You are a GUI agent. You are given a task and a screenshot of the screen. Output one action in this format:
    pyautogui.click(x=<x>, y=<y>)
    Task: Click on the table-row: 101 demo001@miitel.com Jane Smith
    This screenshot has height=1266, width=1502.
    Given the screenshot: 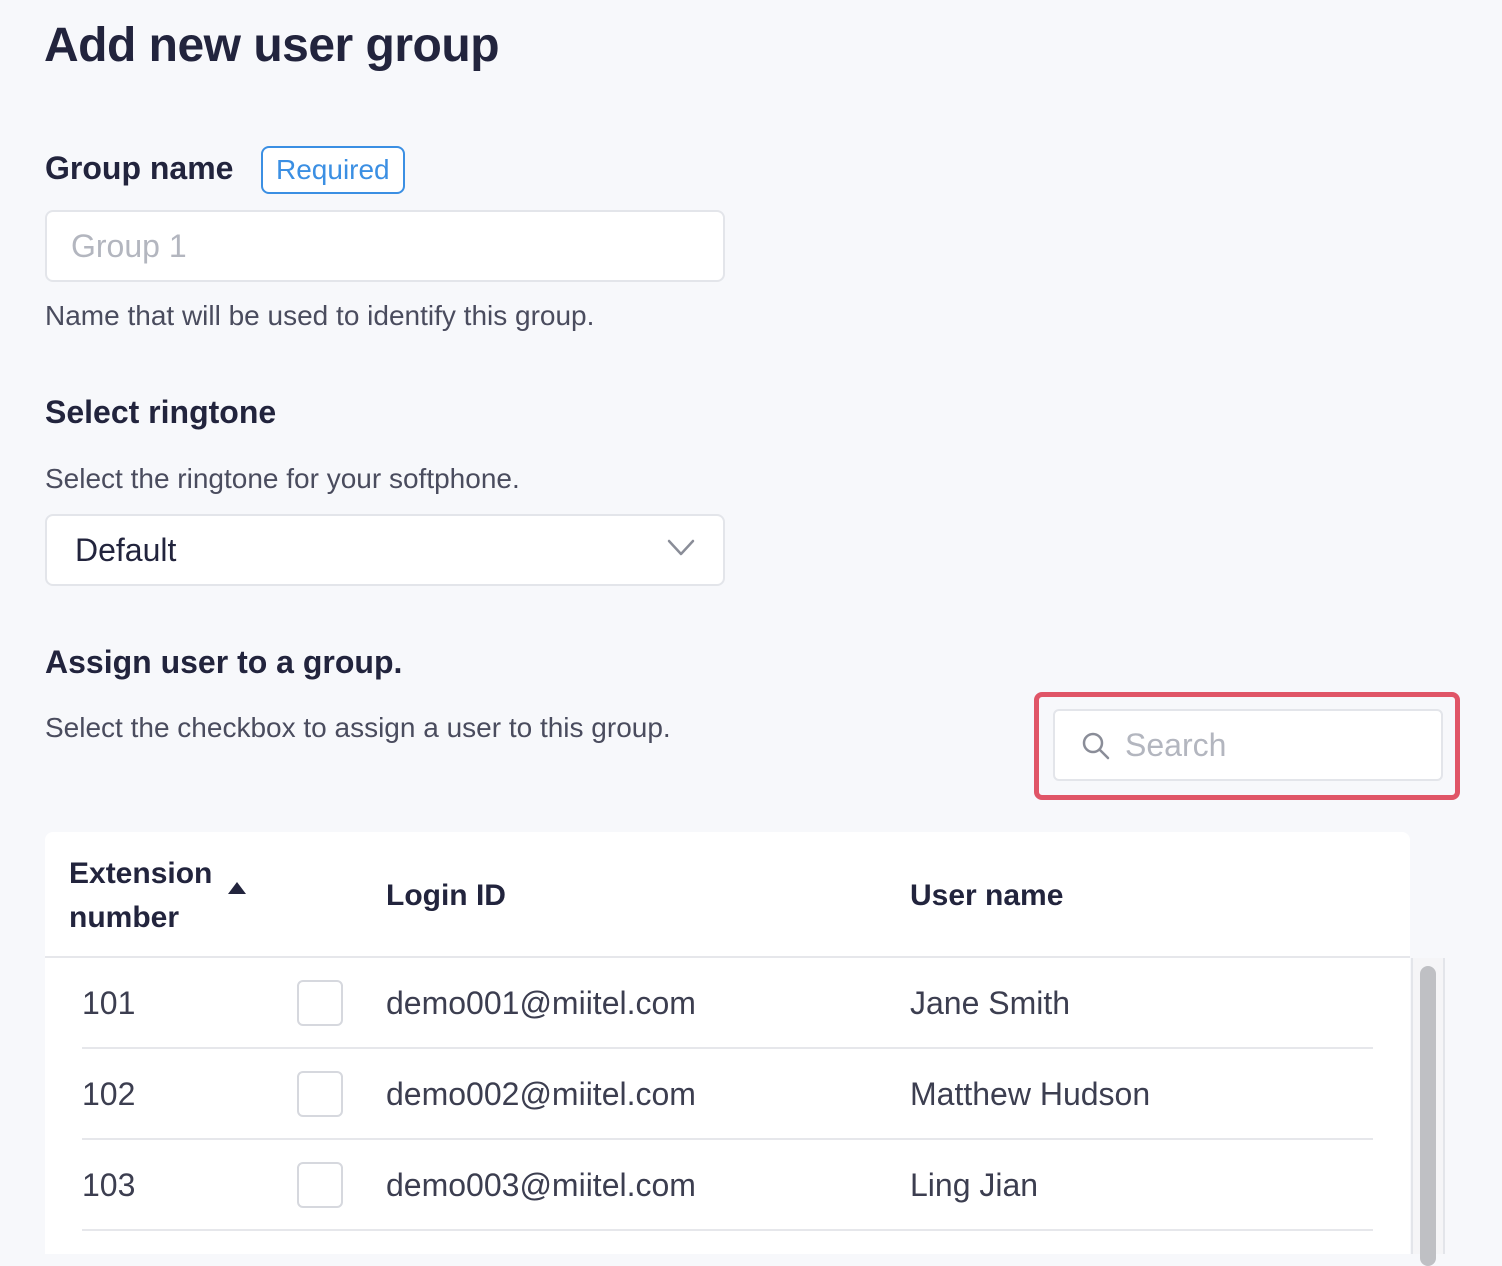 What is the action you would take?
    pyautogui.click(x=727, y=1003)
    